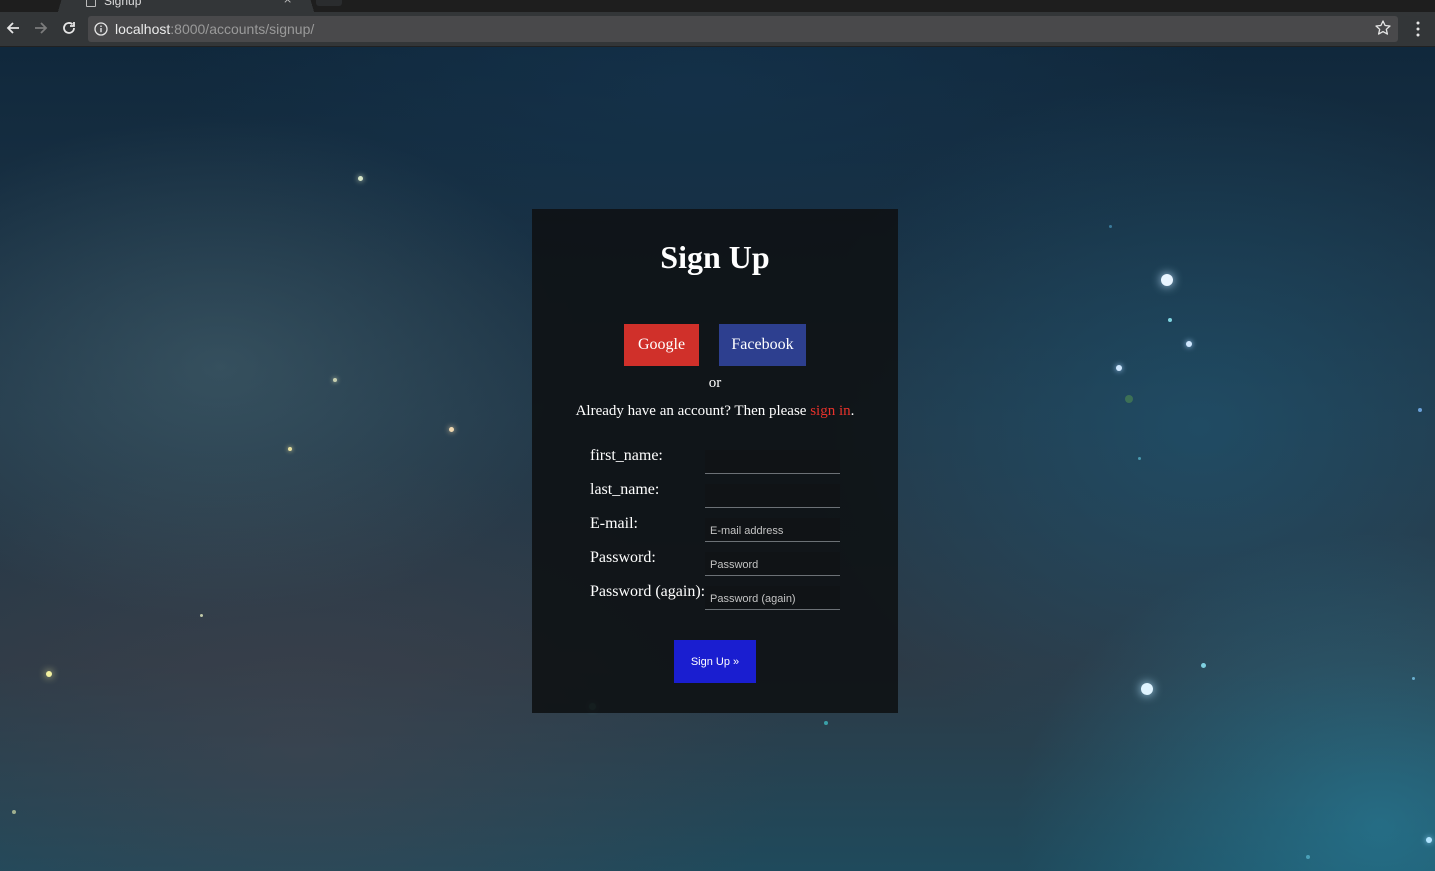 The image size is (1435, 871). What do you see at coordinates (1383, 30) in the screenshot?
I see `star-icon` at bounding box center [1383, 30].